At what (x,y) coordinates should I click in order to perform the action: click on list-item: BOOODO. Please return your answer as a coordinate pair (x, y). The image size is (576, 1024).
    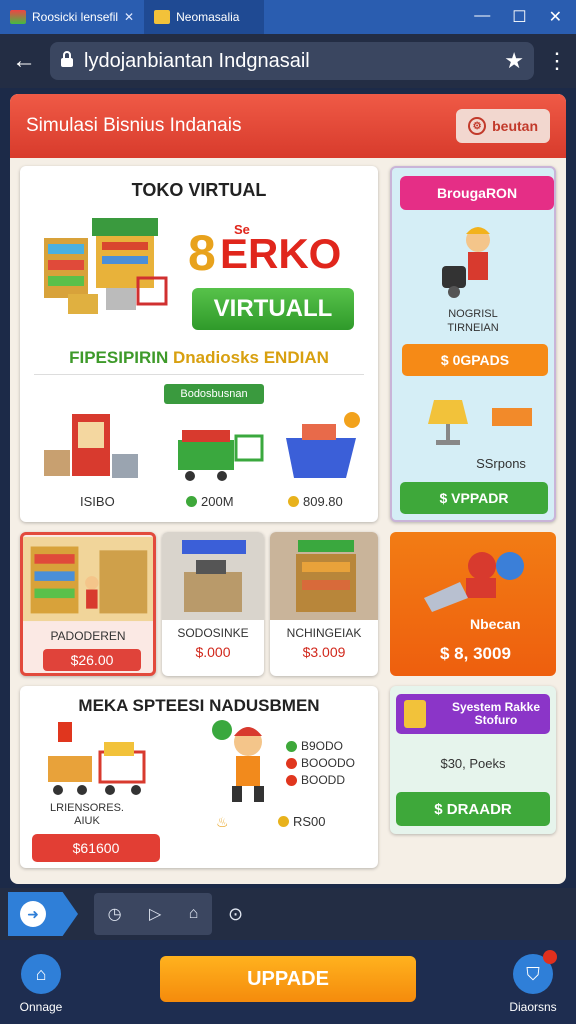
    Looking at the image, I should click on (320, 763).